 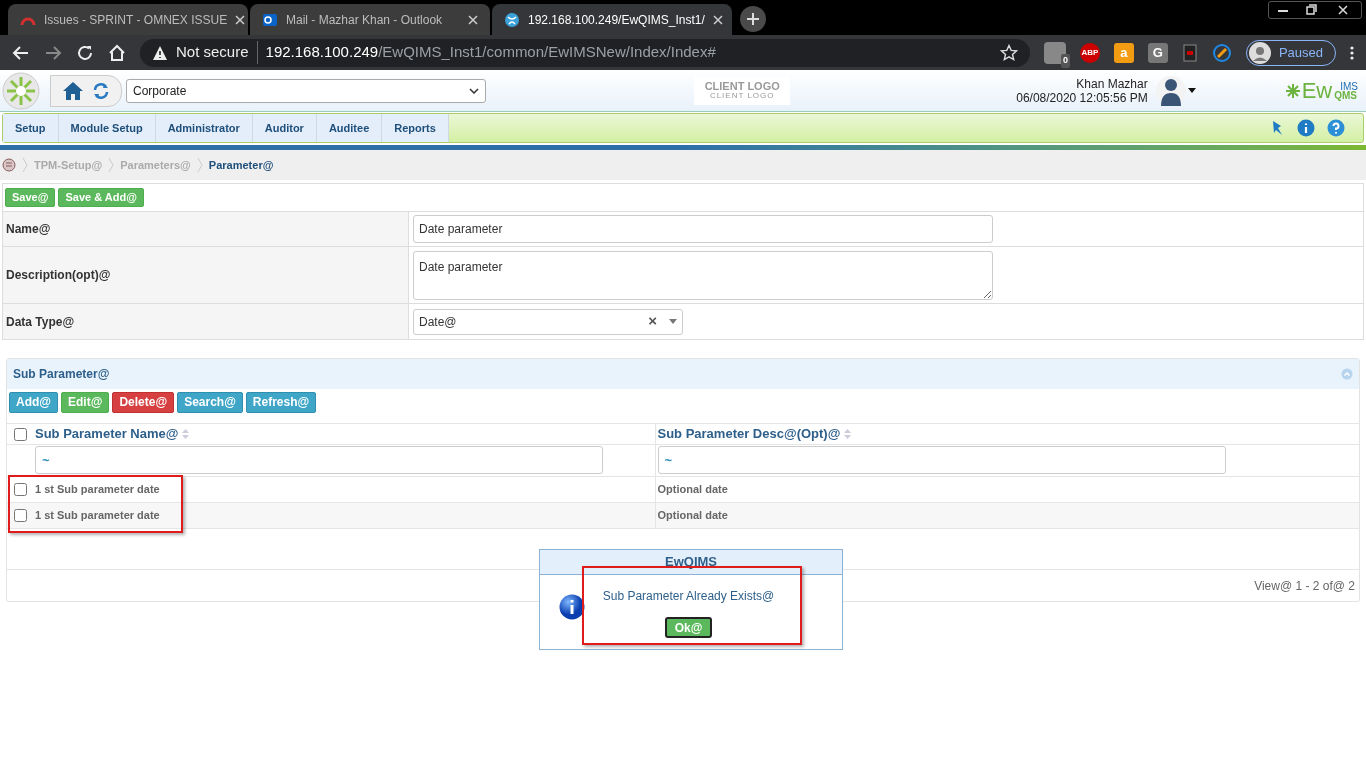 What do you see at coordinates (128, 19) in the screenshot?
I see `browser-tab: Issues - SPRINT - OMNEX ISSUE` at bounding box center [128, 19].